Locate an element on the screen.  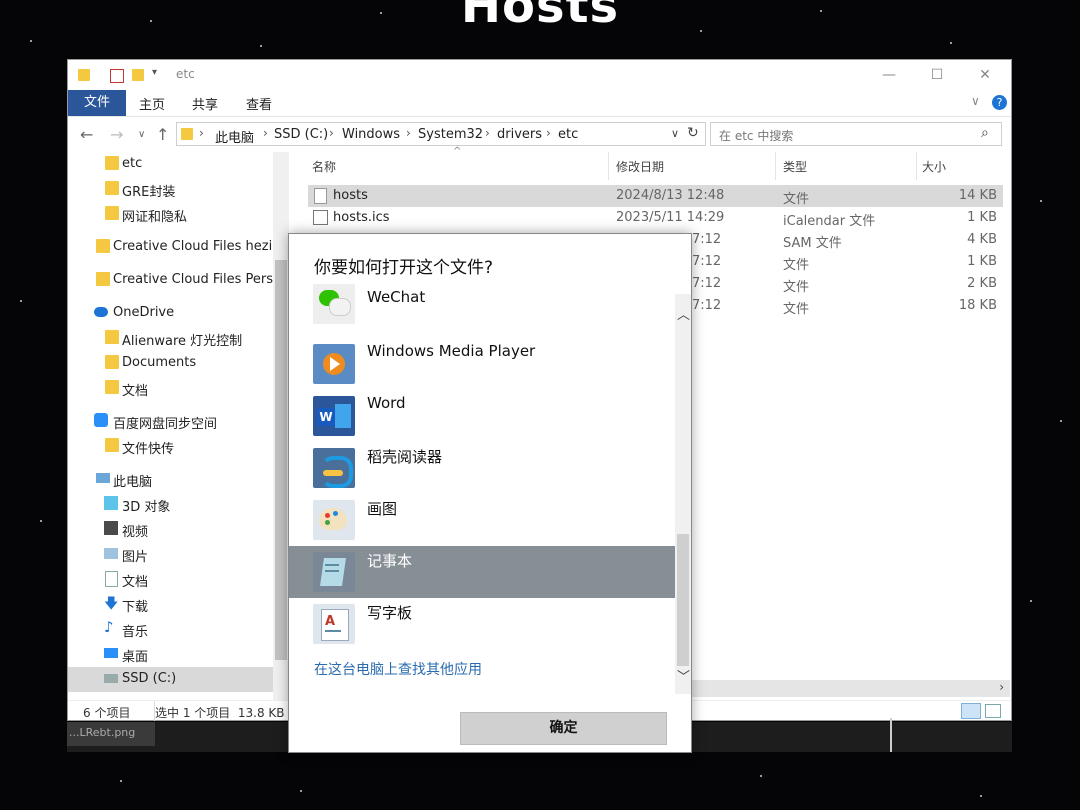
maximize-button: ☐ is located at coordinates (937, 75).